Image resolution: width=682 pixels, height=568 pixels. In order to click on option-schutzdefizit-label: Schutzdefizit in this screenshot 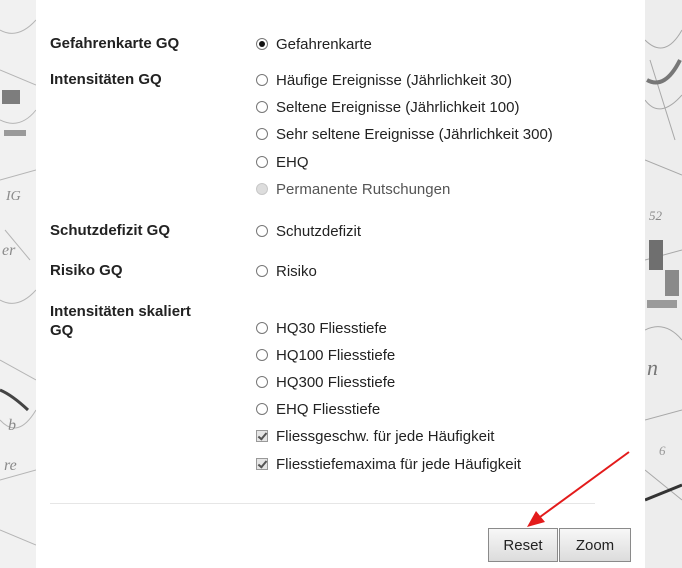, I will do `click(319, 231)`.